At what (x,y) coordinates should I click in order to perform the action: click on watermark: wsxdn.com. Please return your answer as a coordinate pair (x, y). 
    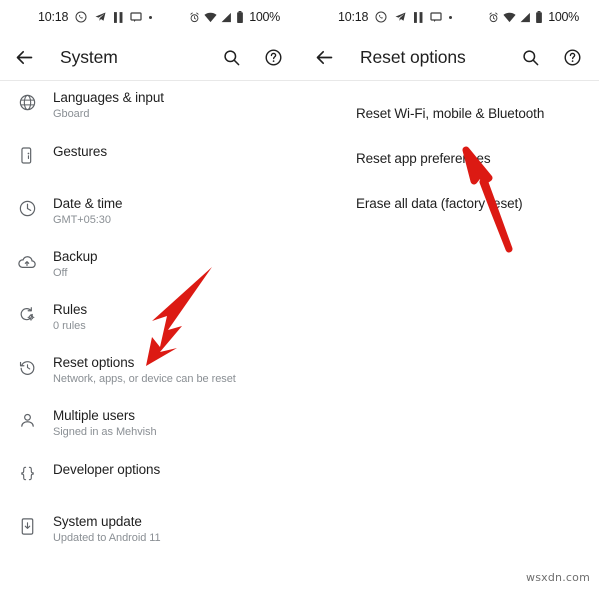
    Looking at the image, I should click on (558, 577).